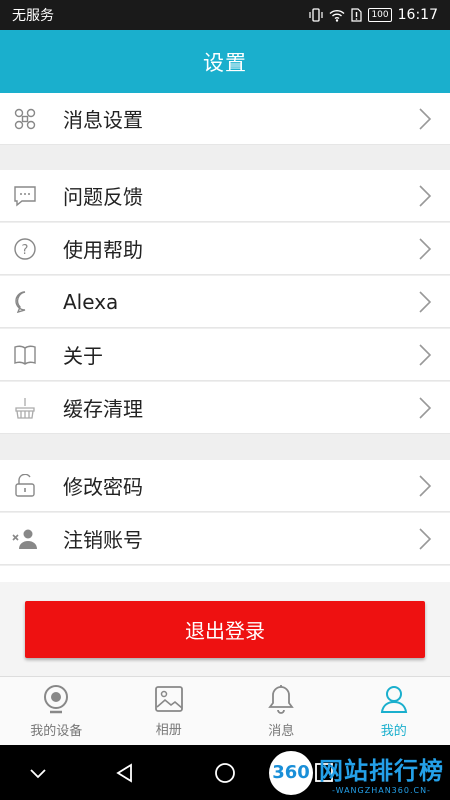  What do you see at coordinates (393, 699) in the screenshot?
I see `user-icon` at bounding box center [393, 699].